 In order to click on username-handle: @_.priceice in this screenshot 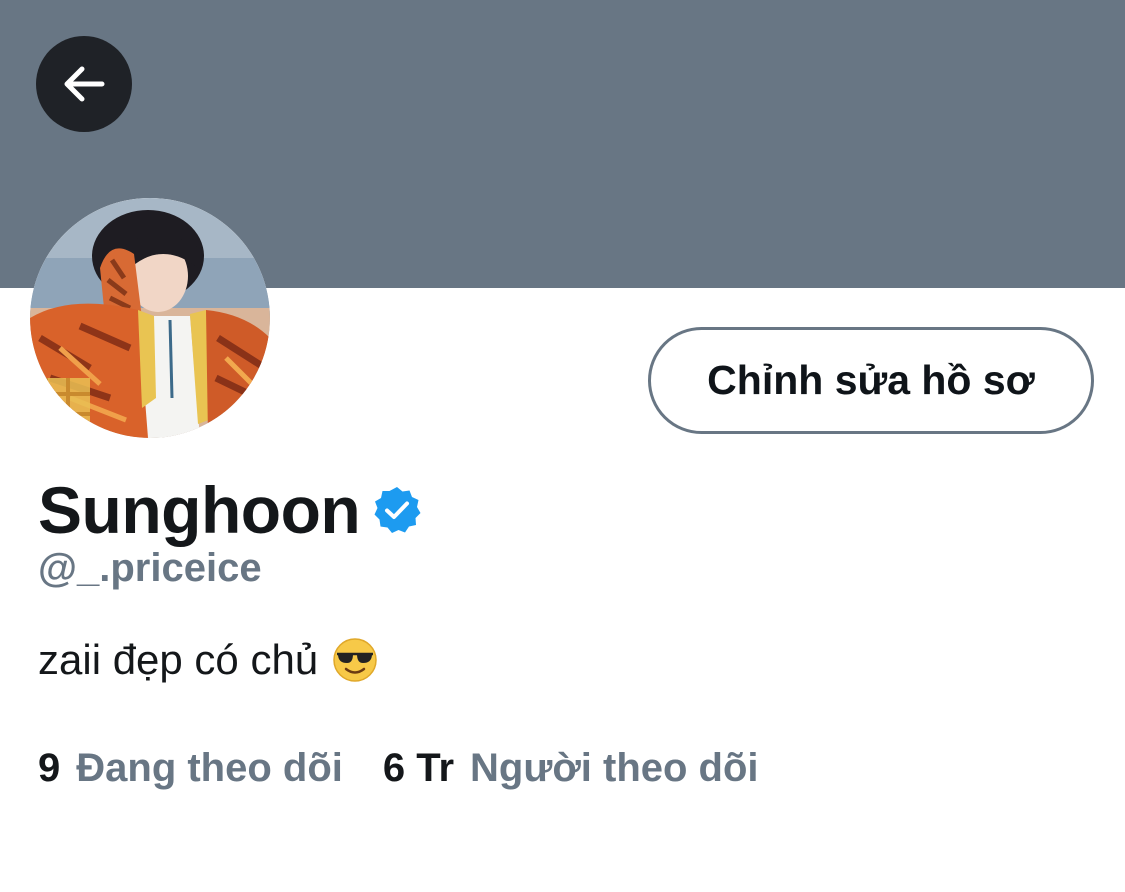, I will do `click(150, 568)`.